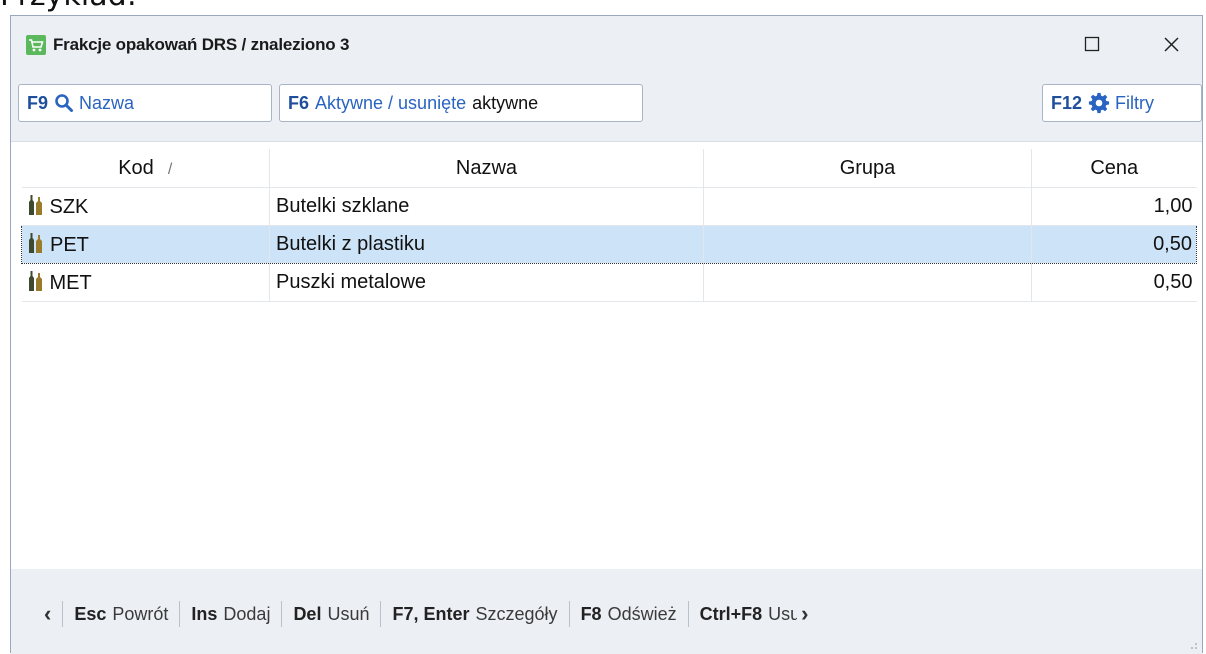 The height and width of the screenshot is (654, 1206). Describe the element at coordinates (121, 614) in the screenshot. I see `shortcut-back: Esc Powrót` at that location.